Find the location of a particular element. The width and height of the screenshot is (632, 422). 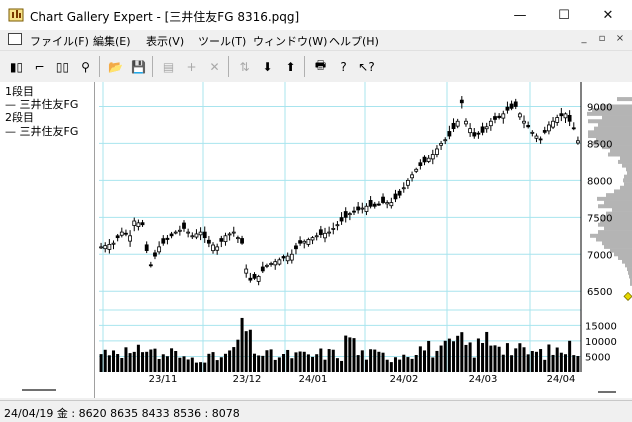

binoculars-button: ⚲ is located at coordinates (85, 66).